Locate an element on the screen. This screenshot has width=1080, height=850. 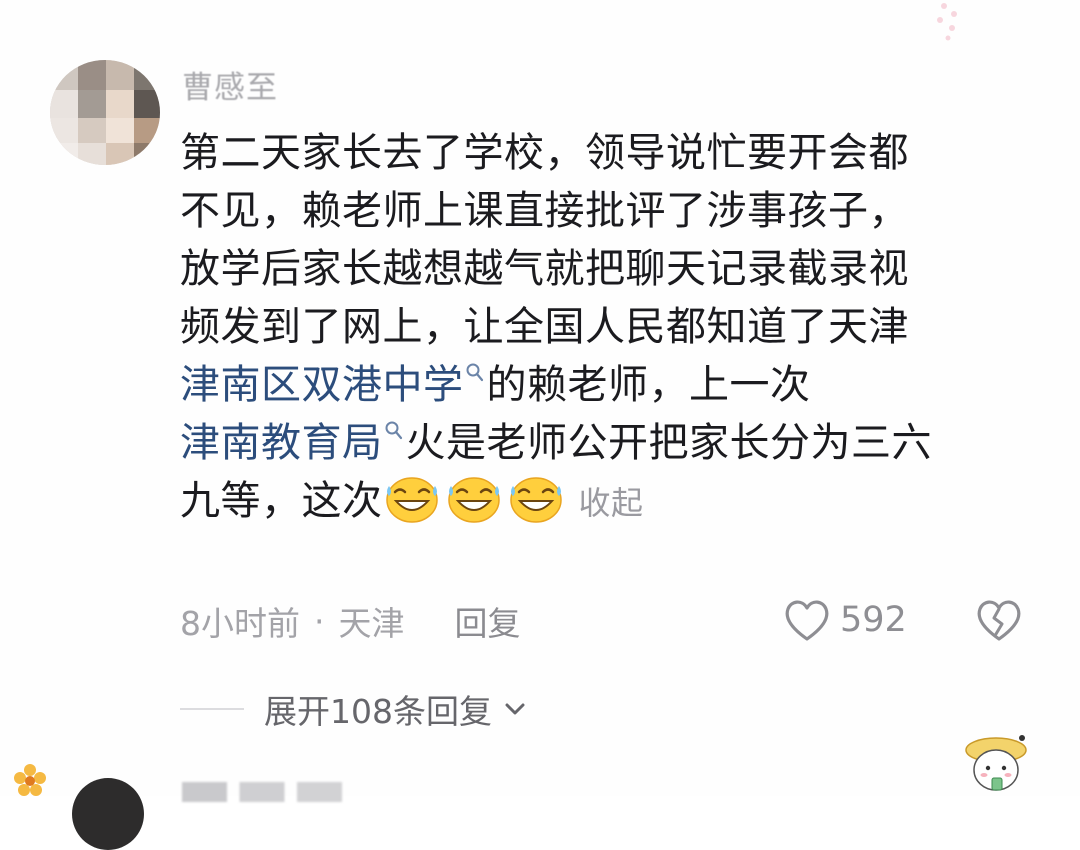
comment-line-7: 九等，这次 收起 is located at coordinates (615, 501).